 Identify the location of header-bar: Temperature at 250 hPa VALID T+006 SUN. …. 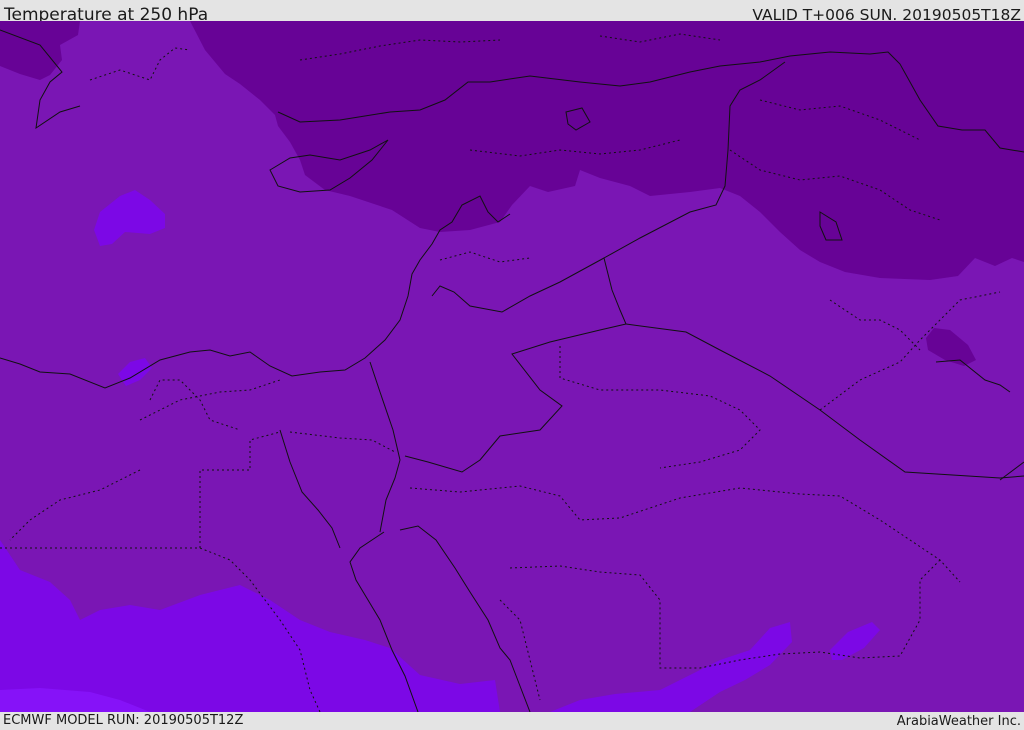
(512, 12).